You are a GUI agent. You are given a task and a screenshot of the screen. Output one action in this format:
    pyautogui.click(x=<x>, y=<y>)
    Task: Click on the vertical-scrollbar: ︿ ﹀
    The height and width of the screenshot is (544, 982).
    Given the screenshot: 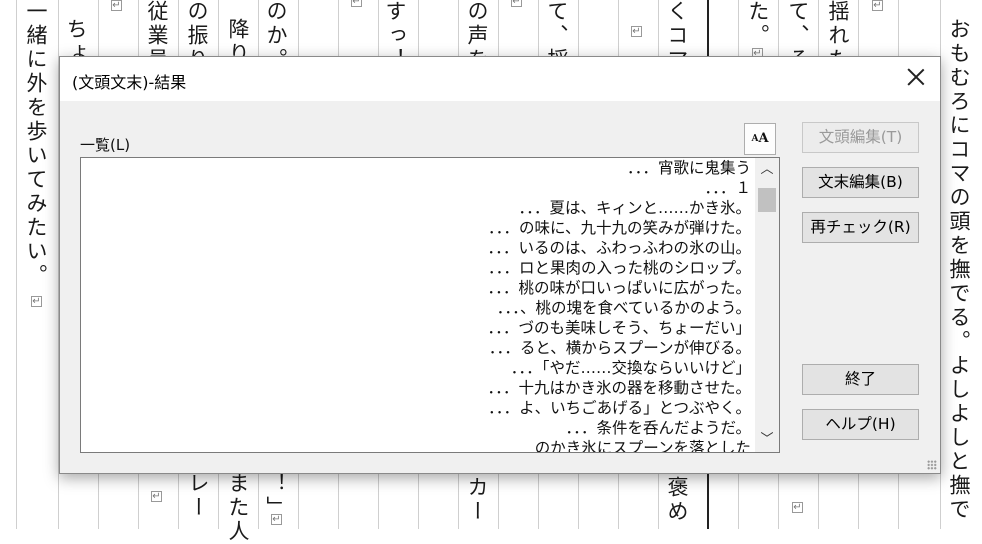 What is the action you would take?
    pyautogui.click(x=767, y=305)
    